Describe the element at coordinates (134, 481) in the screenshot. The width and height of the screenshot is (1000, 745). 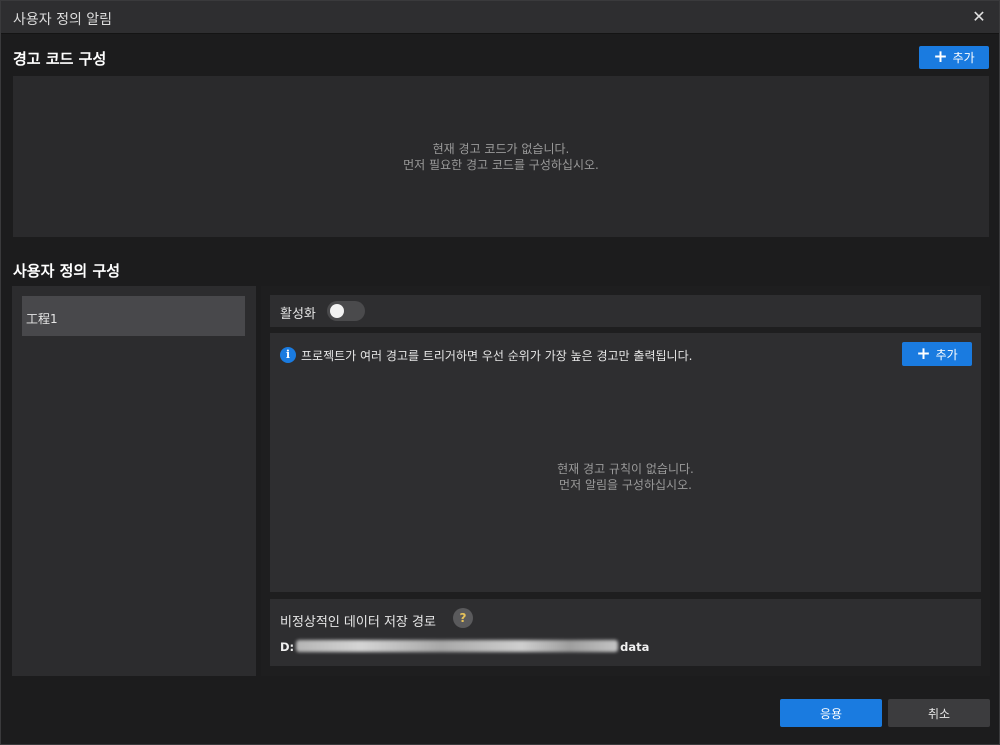
I see `project-list-panel: 工程1` at that location.